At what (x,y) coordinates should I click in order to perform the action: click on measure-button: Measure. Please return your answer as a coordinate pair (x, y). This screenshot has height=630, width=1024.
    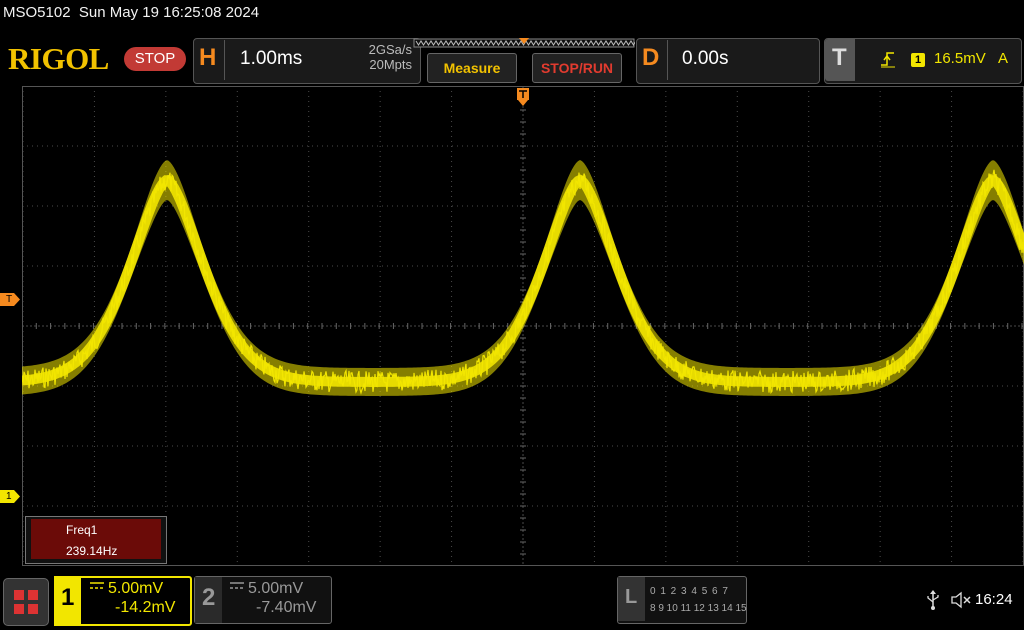
    Looking at the image, I should click on (472, 68).